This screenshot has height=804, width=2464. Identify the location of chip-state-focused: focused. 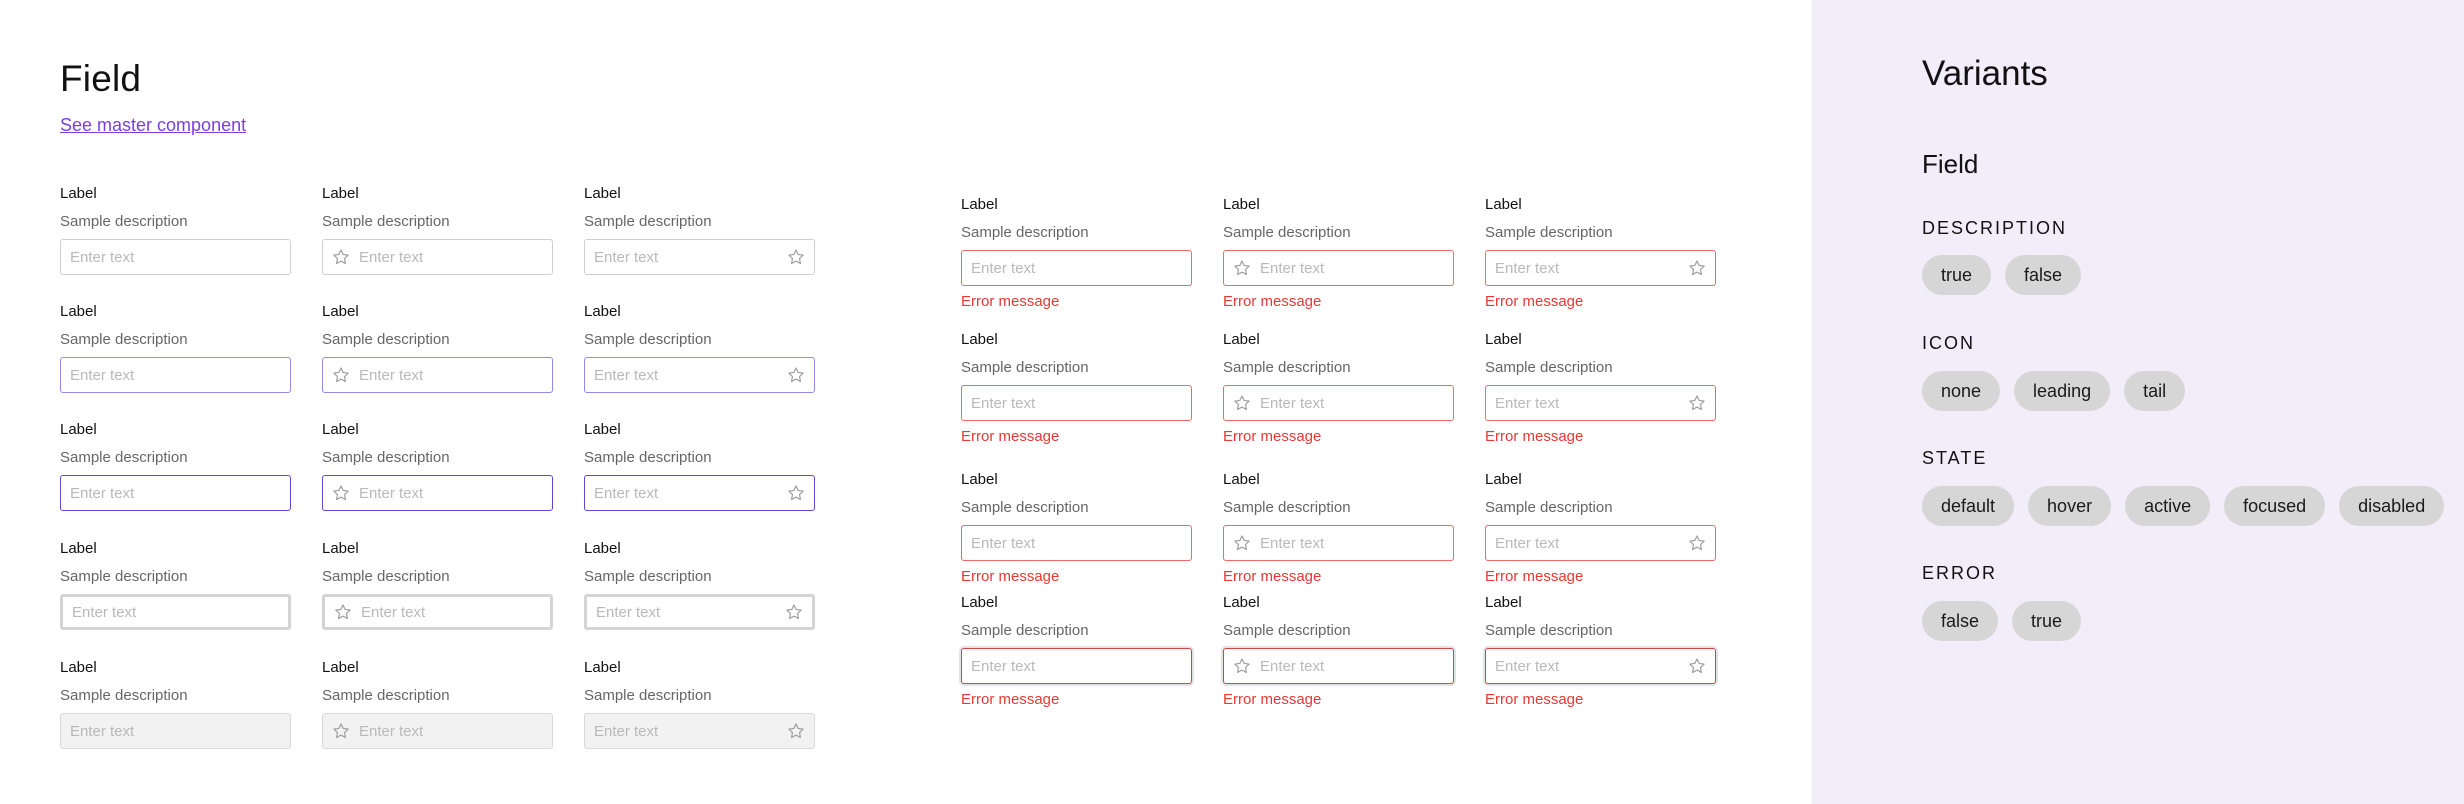
(2275, 506).